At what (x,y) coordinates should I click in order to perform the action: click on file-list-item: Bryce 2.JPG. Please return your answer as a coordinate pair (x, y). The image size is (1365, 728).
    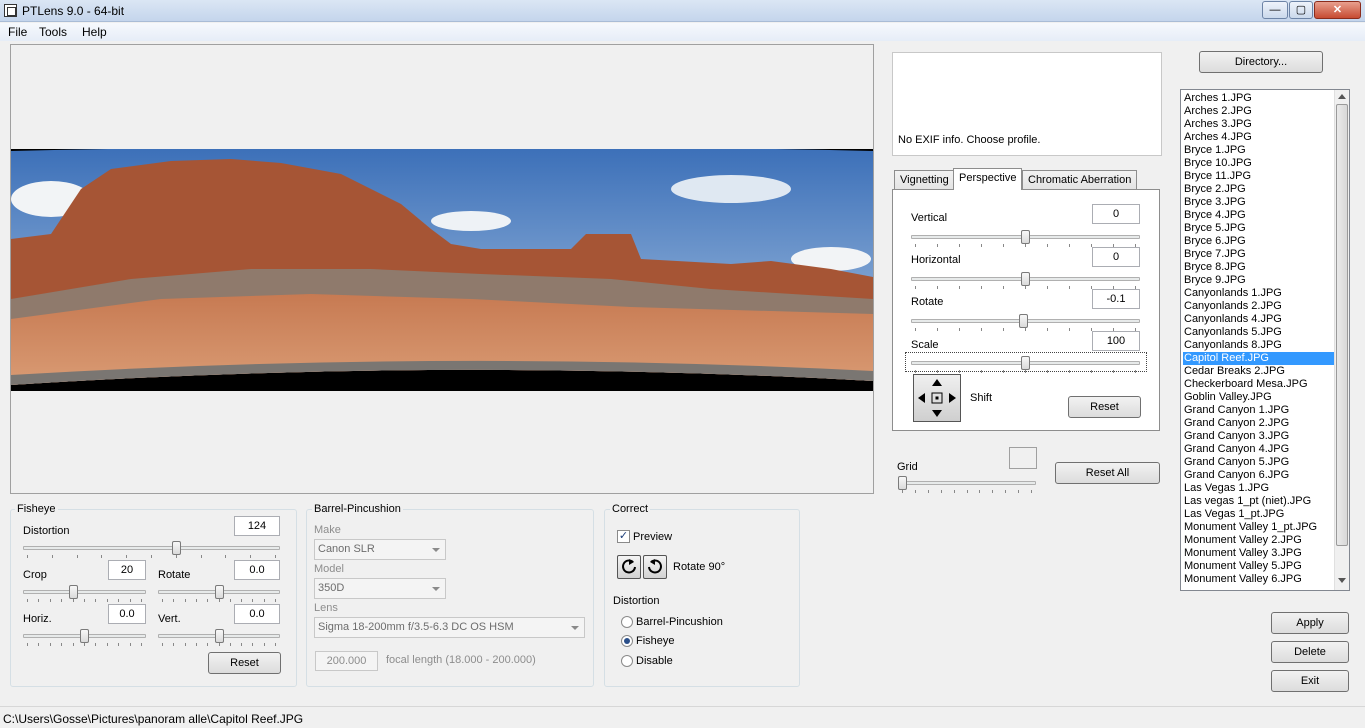
    Looking at the image, I should click on (1258, 189).